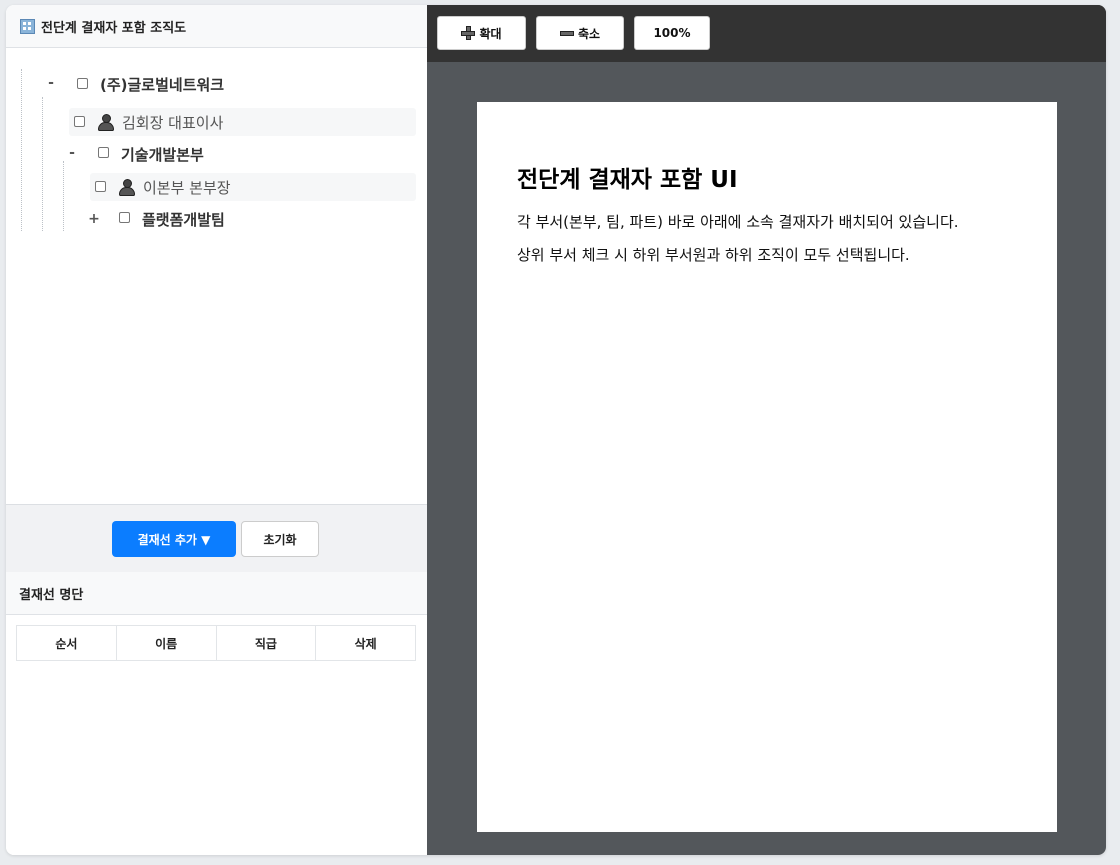  What do you see at coordinates (589, 33) in the screenshot?
I see `zoom-out-label: 축소` at bounding box center [589, 33].